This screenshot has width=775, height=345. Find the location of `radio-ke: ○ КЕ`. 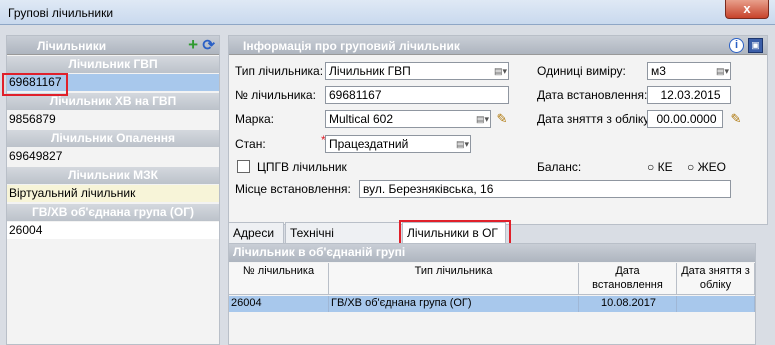

radio-ke: ○ КЕ is located at coordinates (660, 167).